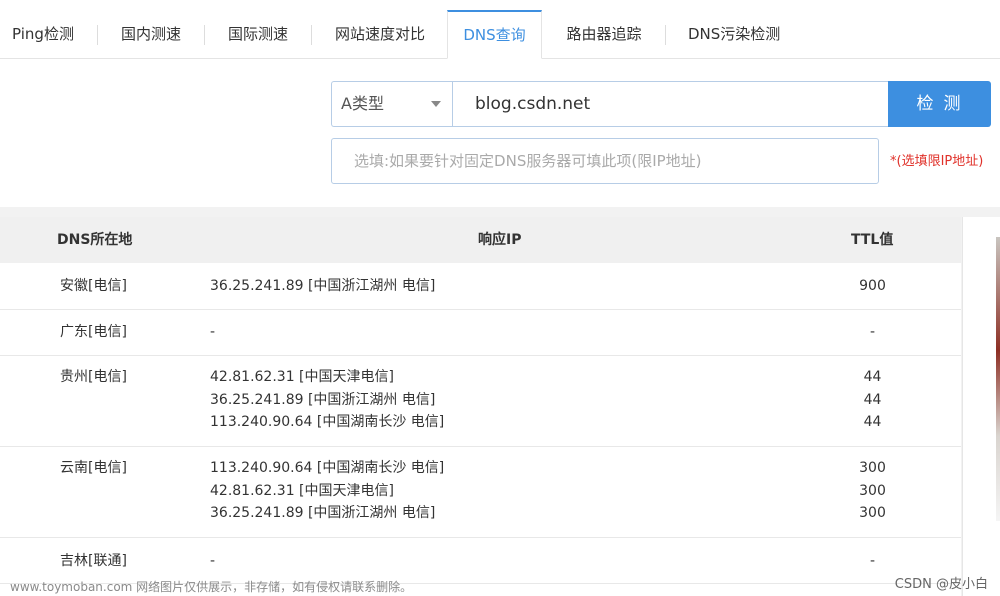 The width and height of the screenshot is (1000, 596). What do you see at coordinates (494, 34) in the screenshot?
I see `tab-dns-query: DNS查询` at bounding box center [494, 34].